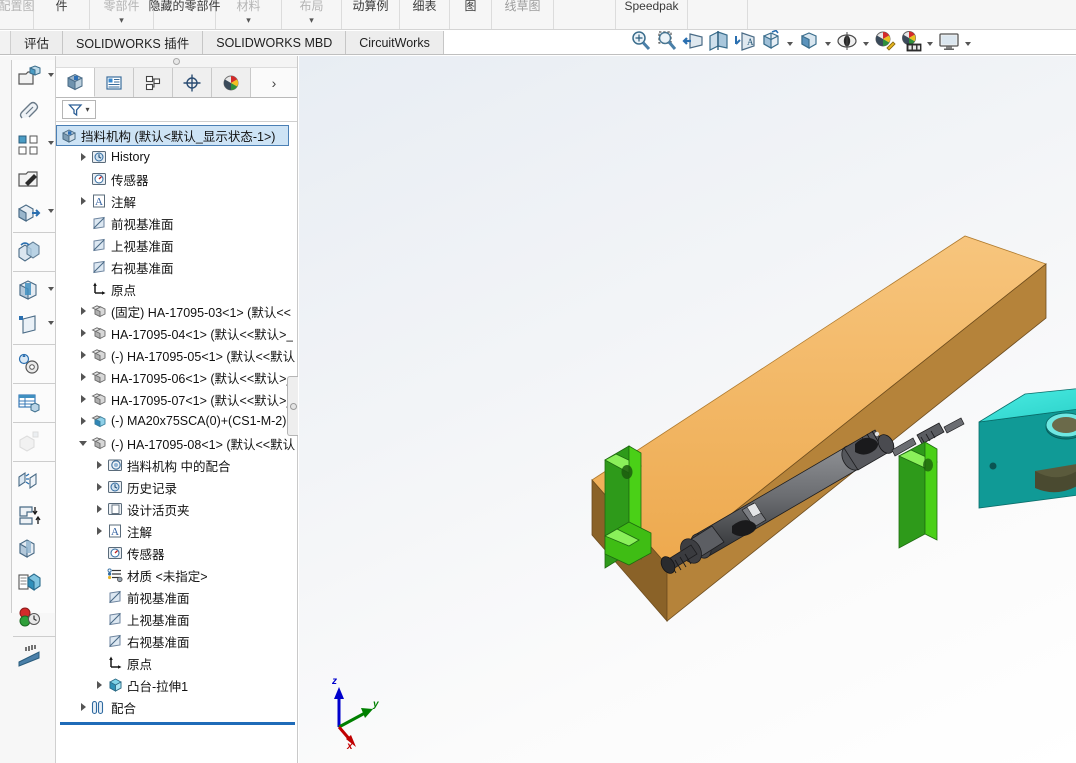 This screenshot has width=1076, height=763. What do you see at coordinates (918, 495) in the screenshot?
I see `mid-bracket` at bounding box center [918, 495].